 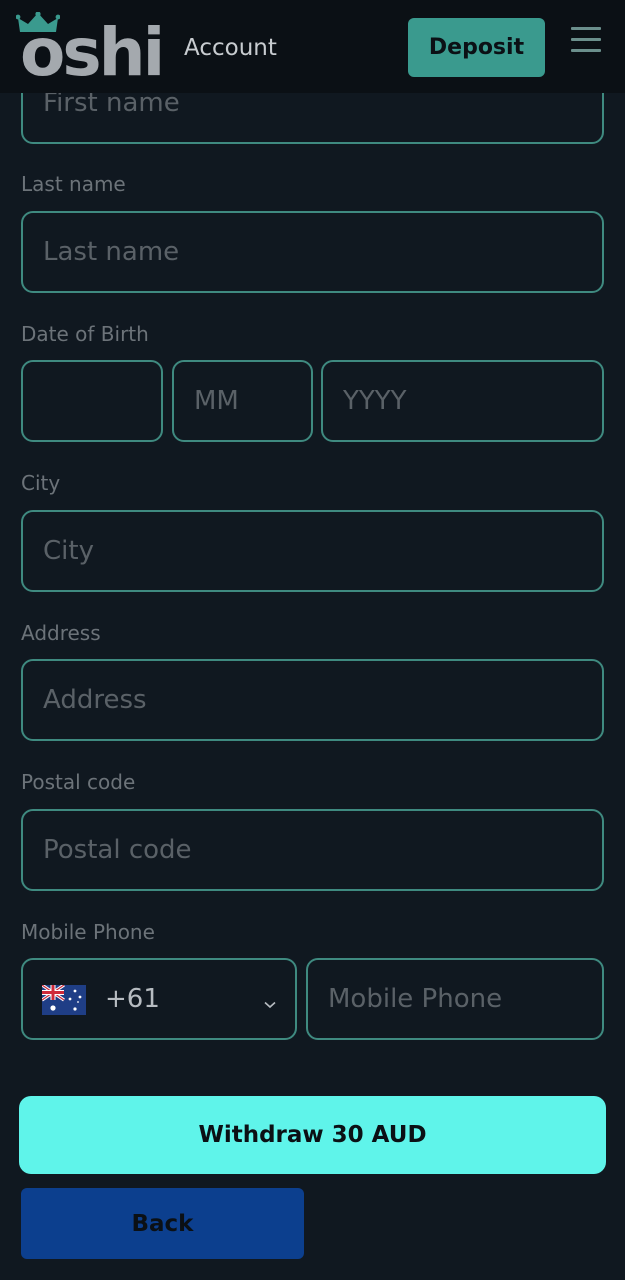 What do you see at coordinates (242, 401) in the screenshot?
I see `dob-month-field: MM` at bounding box center [242, 401].